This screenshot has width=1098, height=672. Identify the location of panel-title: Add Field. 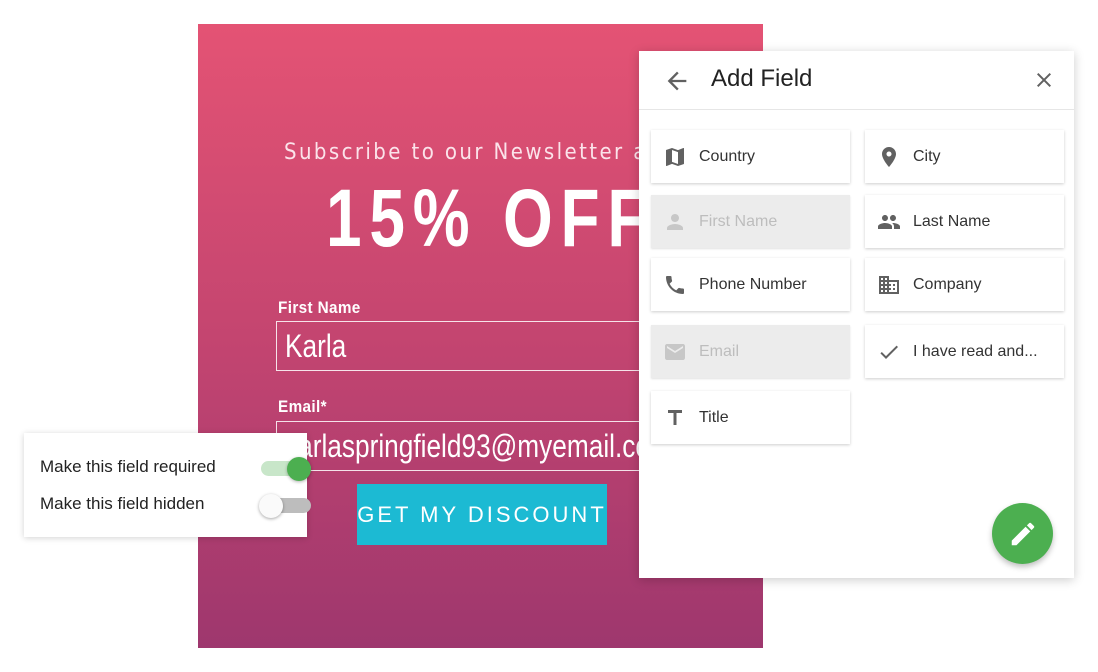
(762, 78).